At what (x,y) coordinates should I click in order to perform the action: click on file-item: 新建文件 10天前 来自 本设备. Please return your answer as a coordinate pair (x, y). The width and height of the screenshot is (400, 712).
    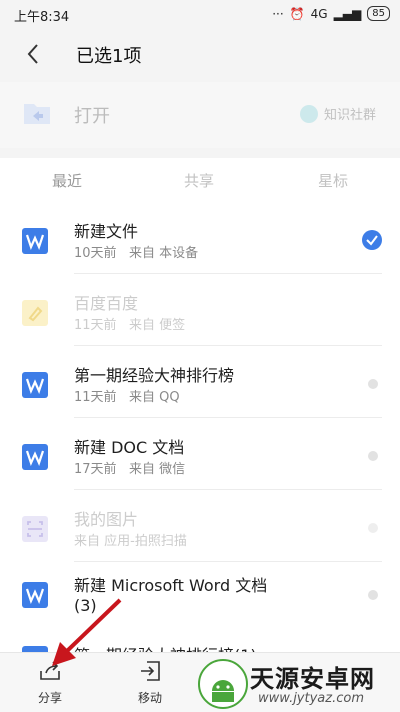
    Looking at the image, I should click on (200, 238).